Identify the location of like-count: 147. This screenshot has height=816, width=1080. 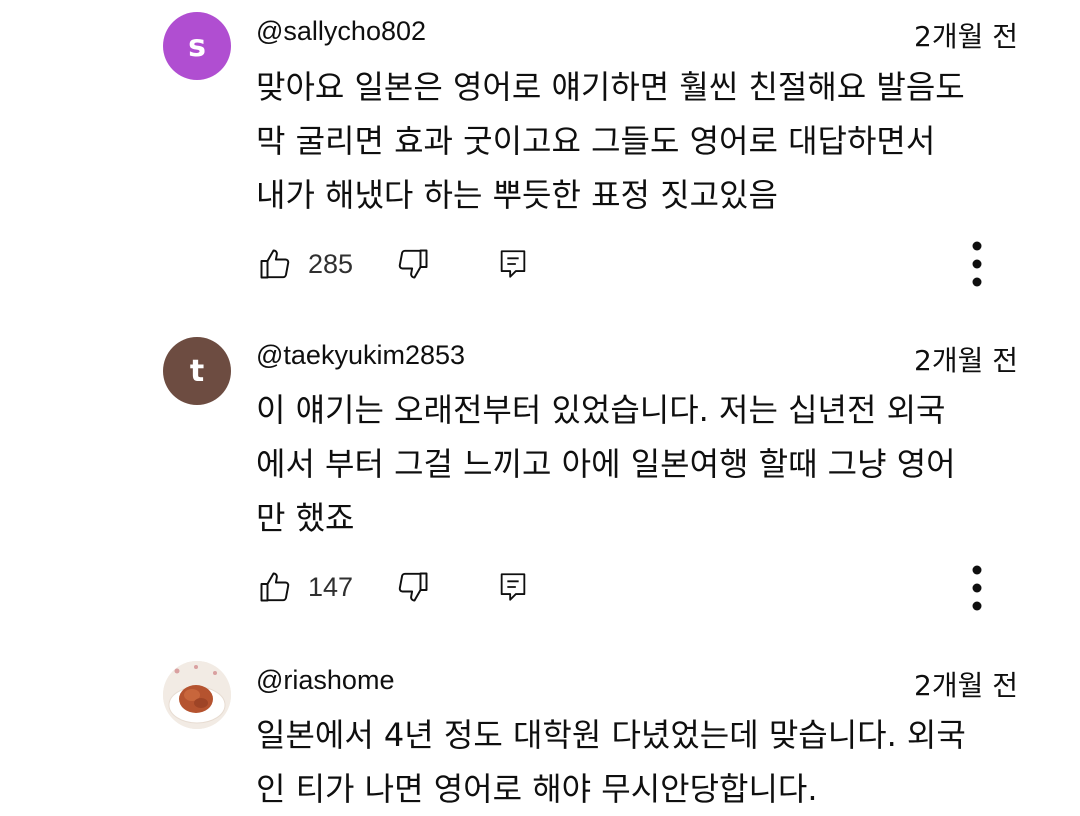
(331, 586).